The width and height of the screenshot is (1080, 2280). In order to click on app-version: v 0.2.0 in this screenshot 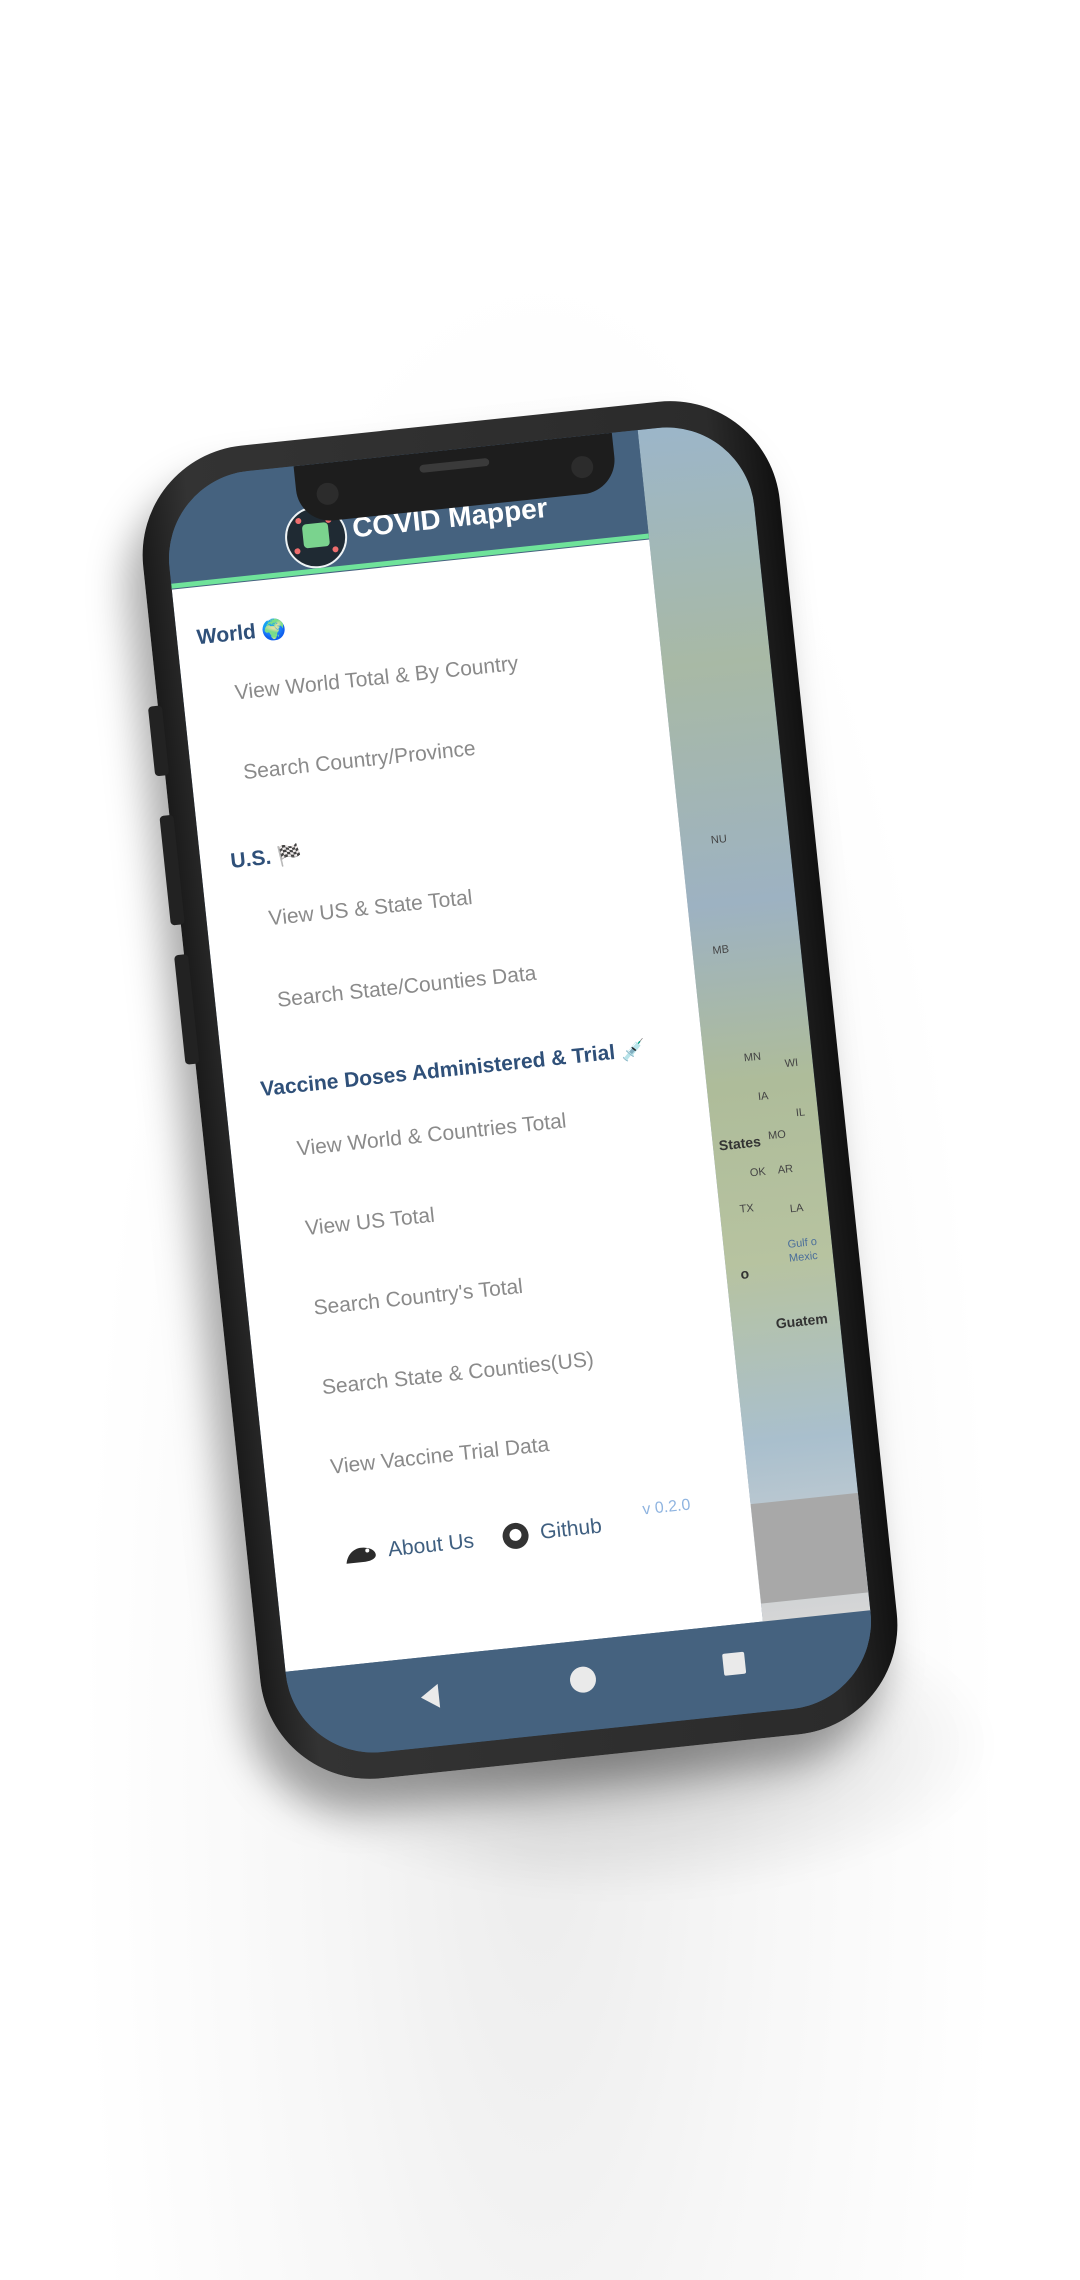, I will do `click(666, 1507)`.